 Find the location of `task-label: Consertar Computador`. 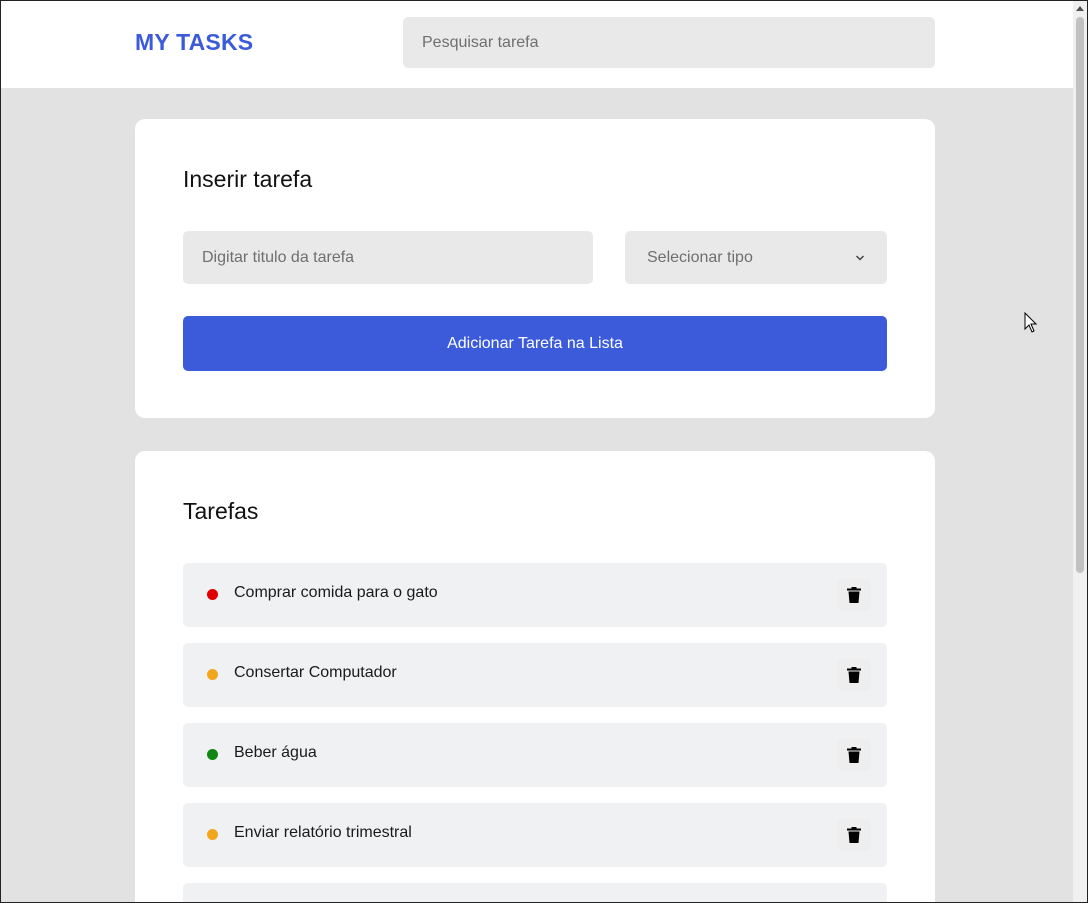

task-label: Consertar Computador is located at coordinates (315, 672).